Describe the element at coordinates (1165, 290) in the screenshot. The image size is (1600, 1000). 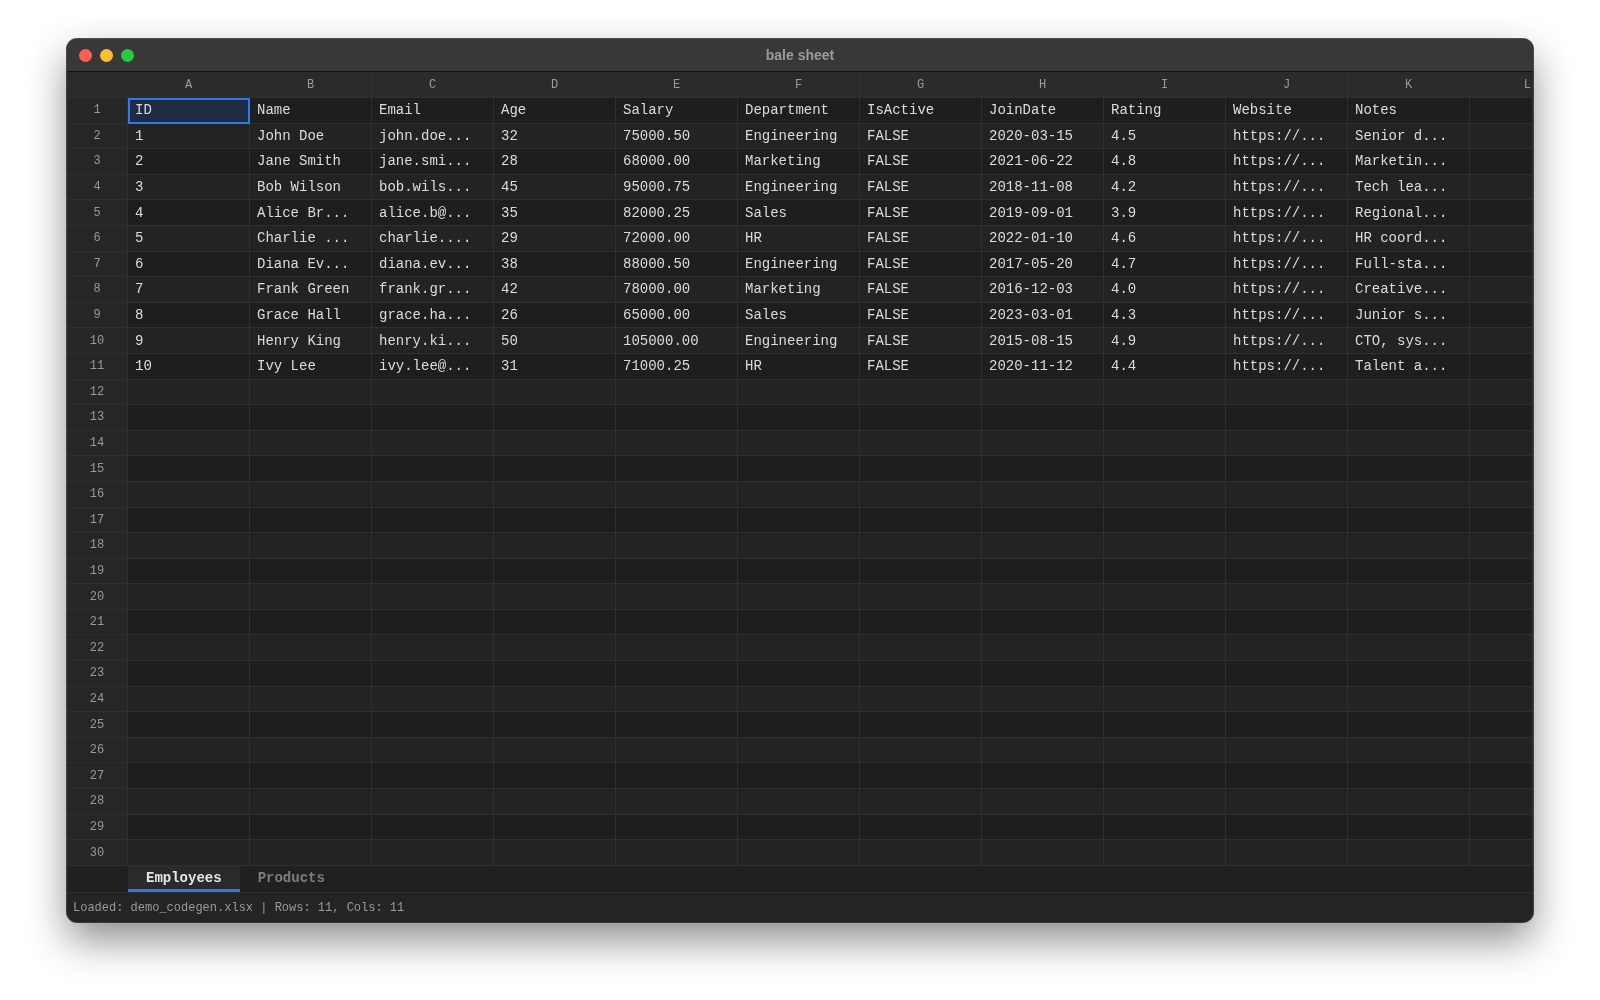
I see `table-cell: 4.0` at that location.